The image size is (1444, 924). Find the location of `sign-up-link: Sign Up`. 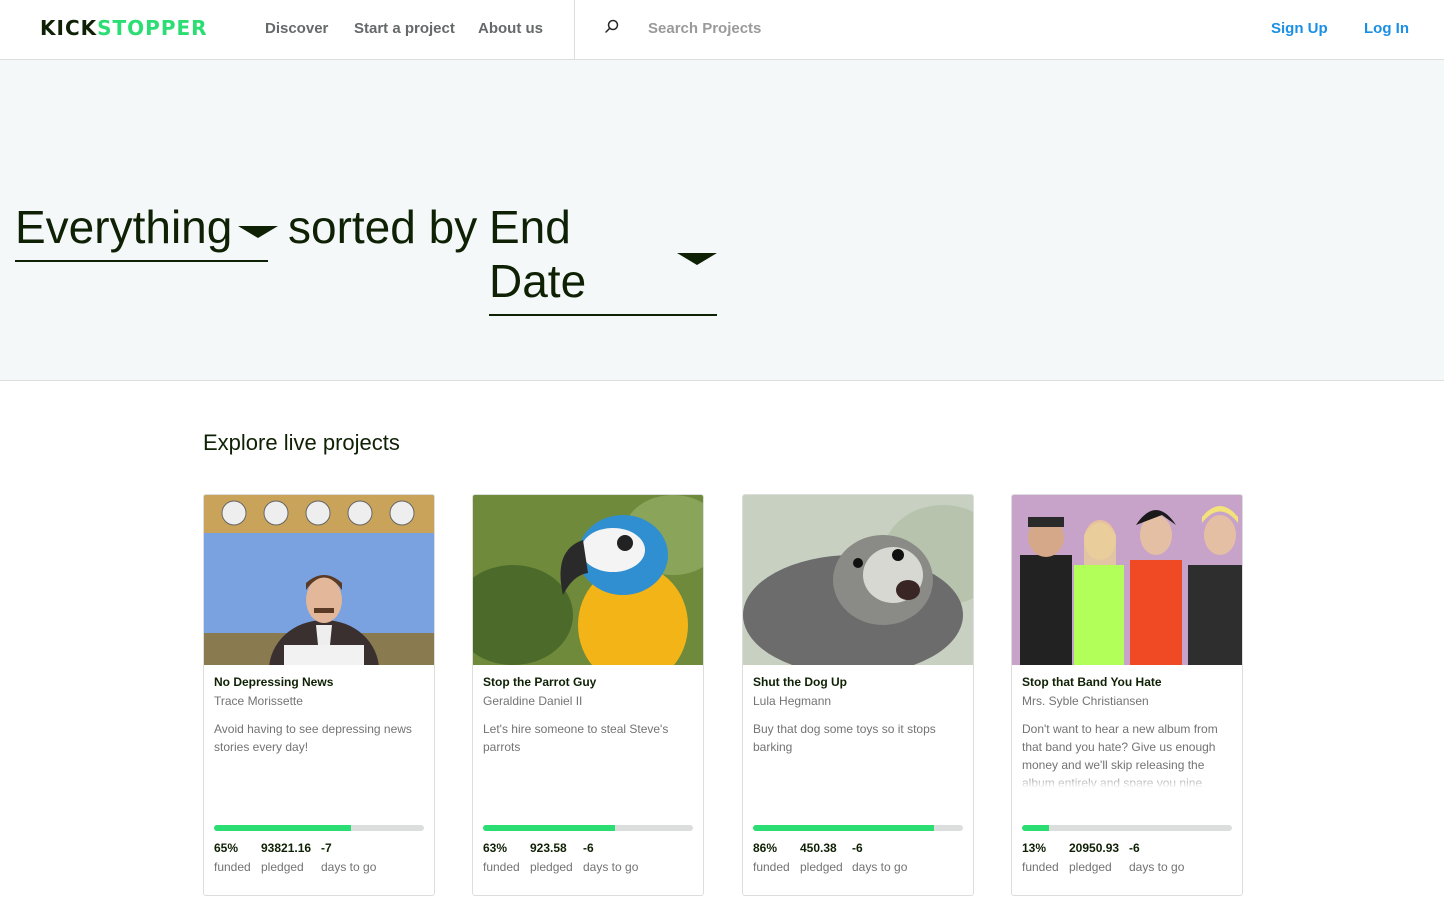

sign-up-link: Sign Up is located at coordinates (1299, 28).